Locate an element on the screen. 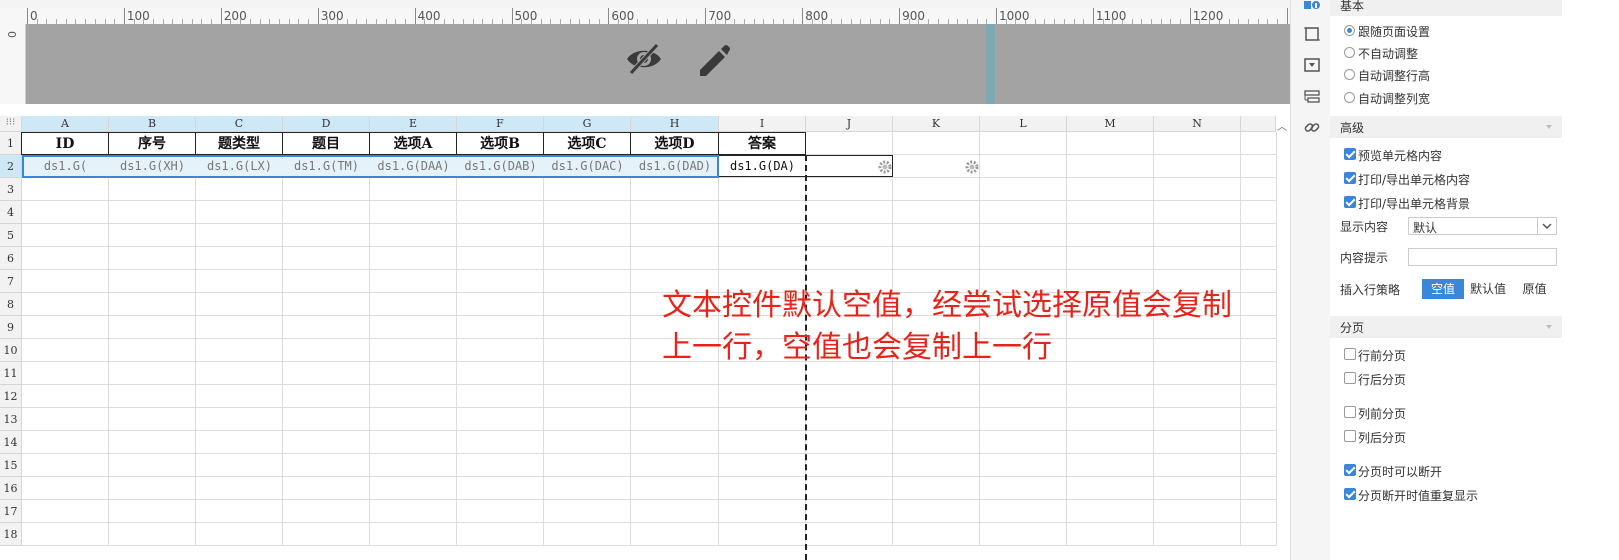 The image size is (1619, 560). data-cell: ds1.G(XH) is located at coordinates (152, 166).